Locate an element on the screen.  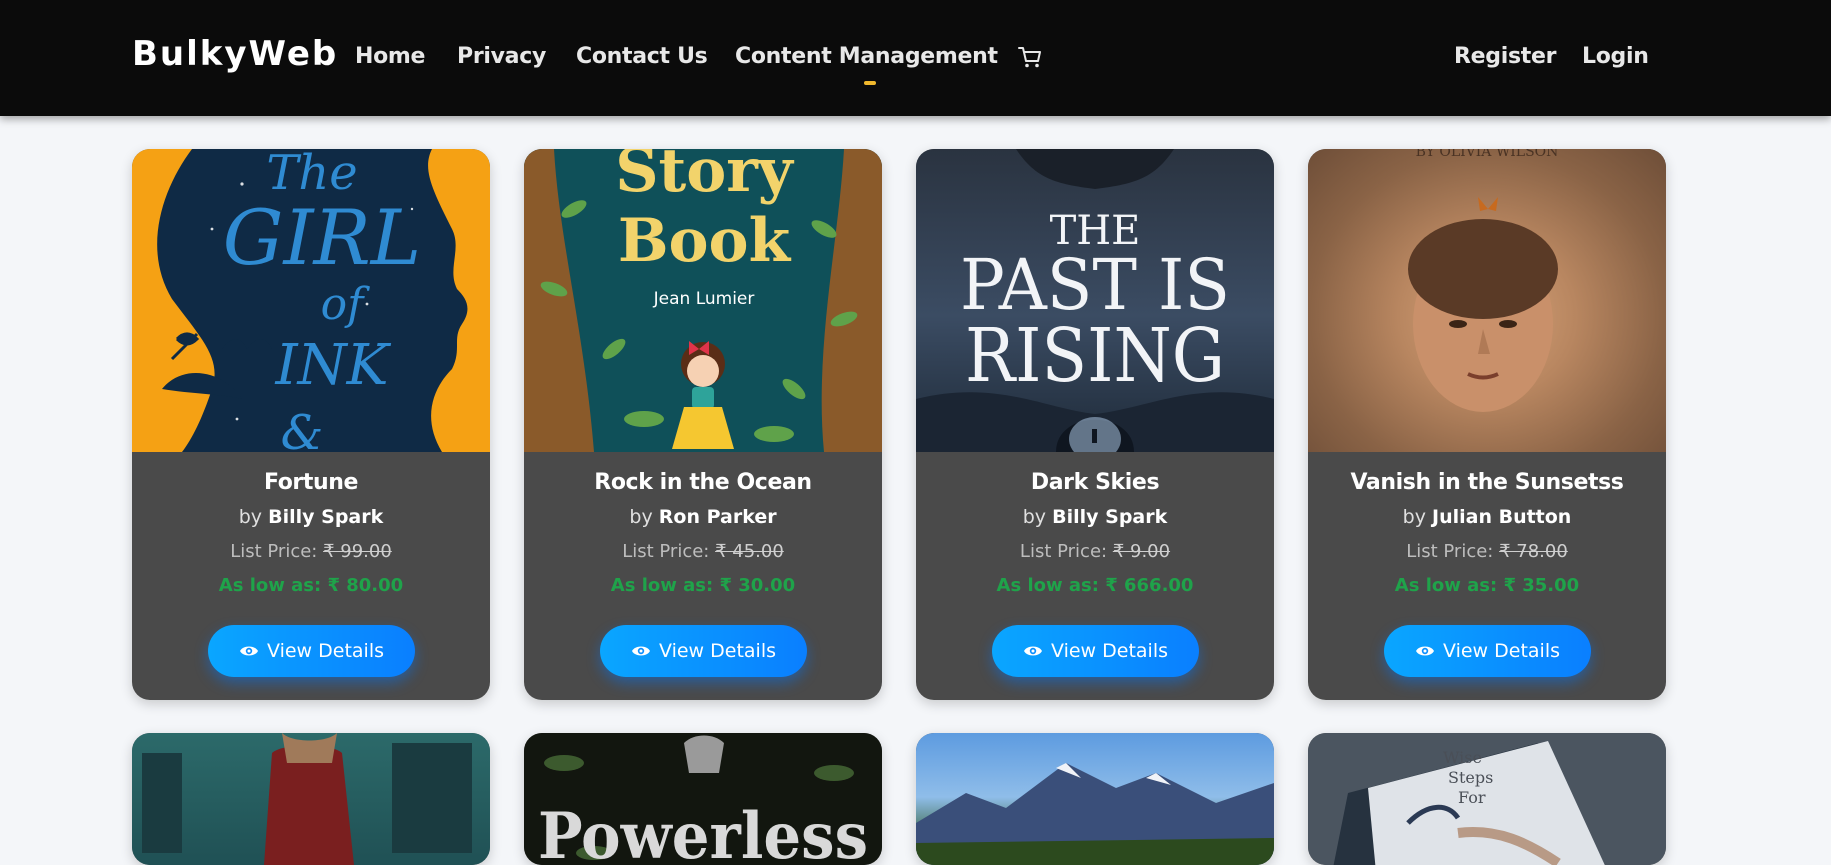
author-name: Ron Parker is located at coordinates (717, 517).